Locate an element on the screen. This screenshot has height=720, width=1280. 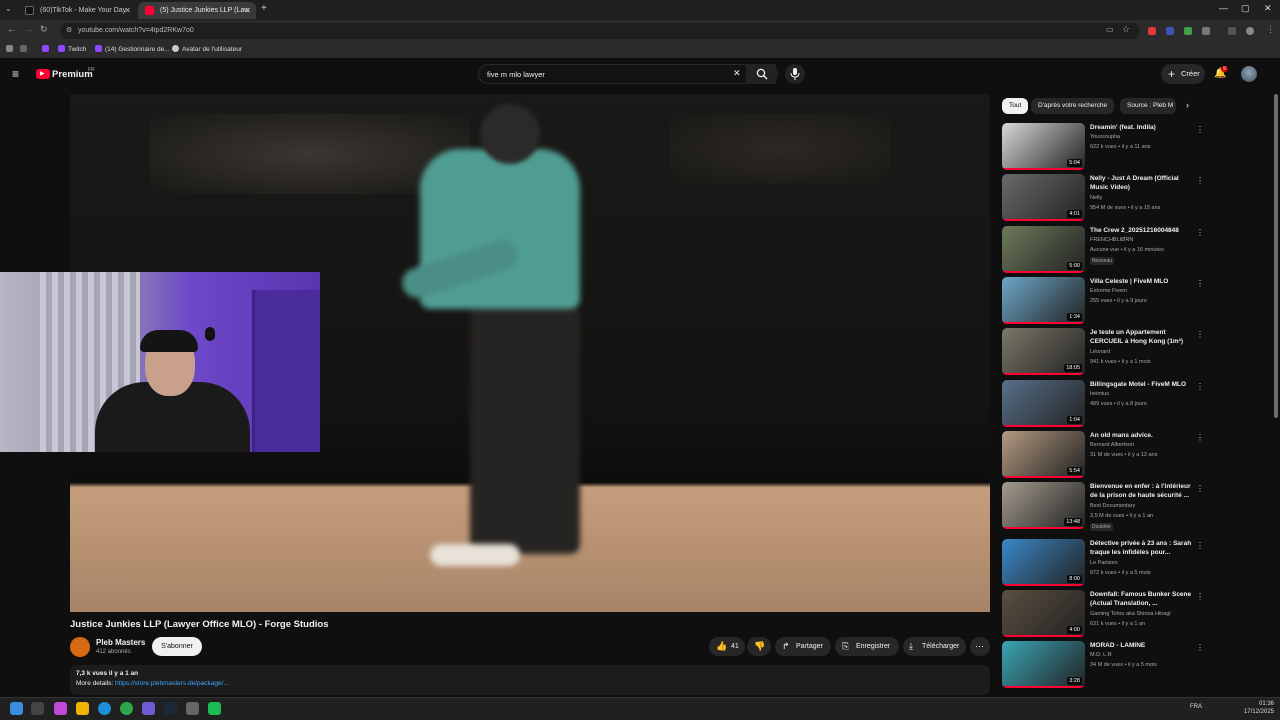
thumbnail: 18:05 is located at coordinates (1043, 351).